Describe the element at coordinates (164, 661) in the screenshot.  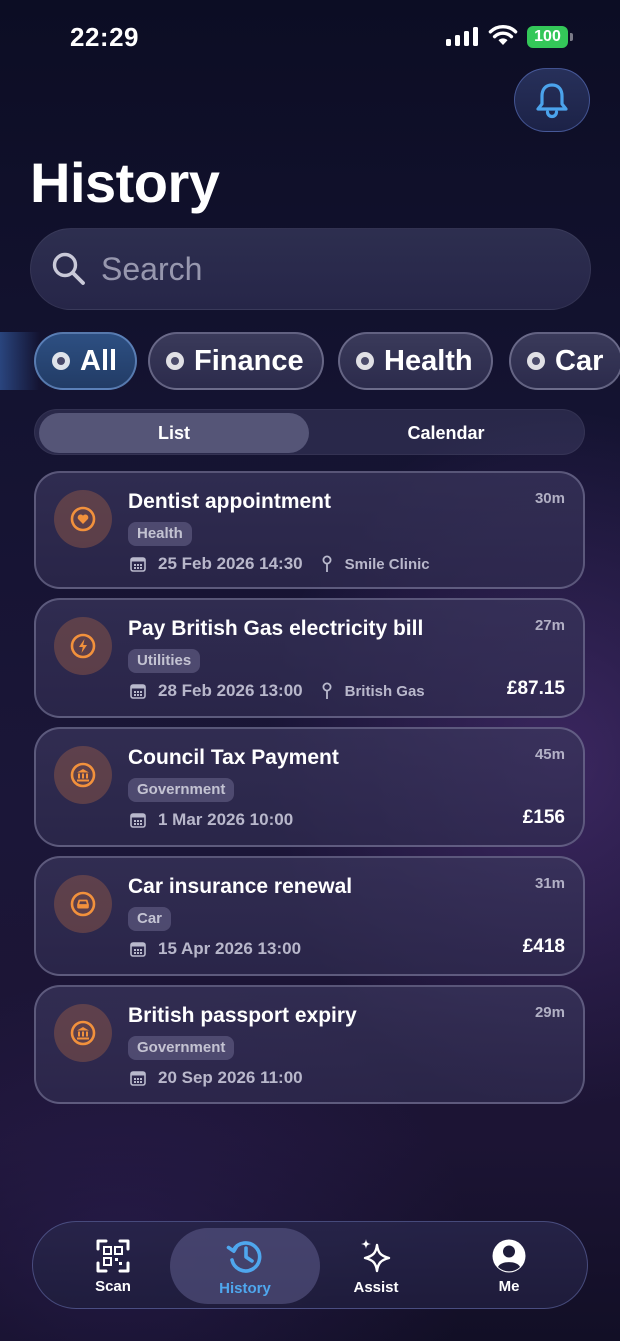
I see `item-tag: Utilities` at that location.